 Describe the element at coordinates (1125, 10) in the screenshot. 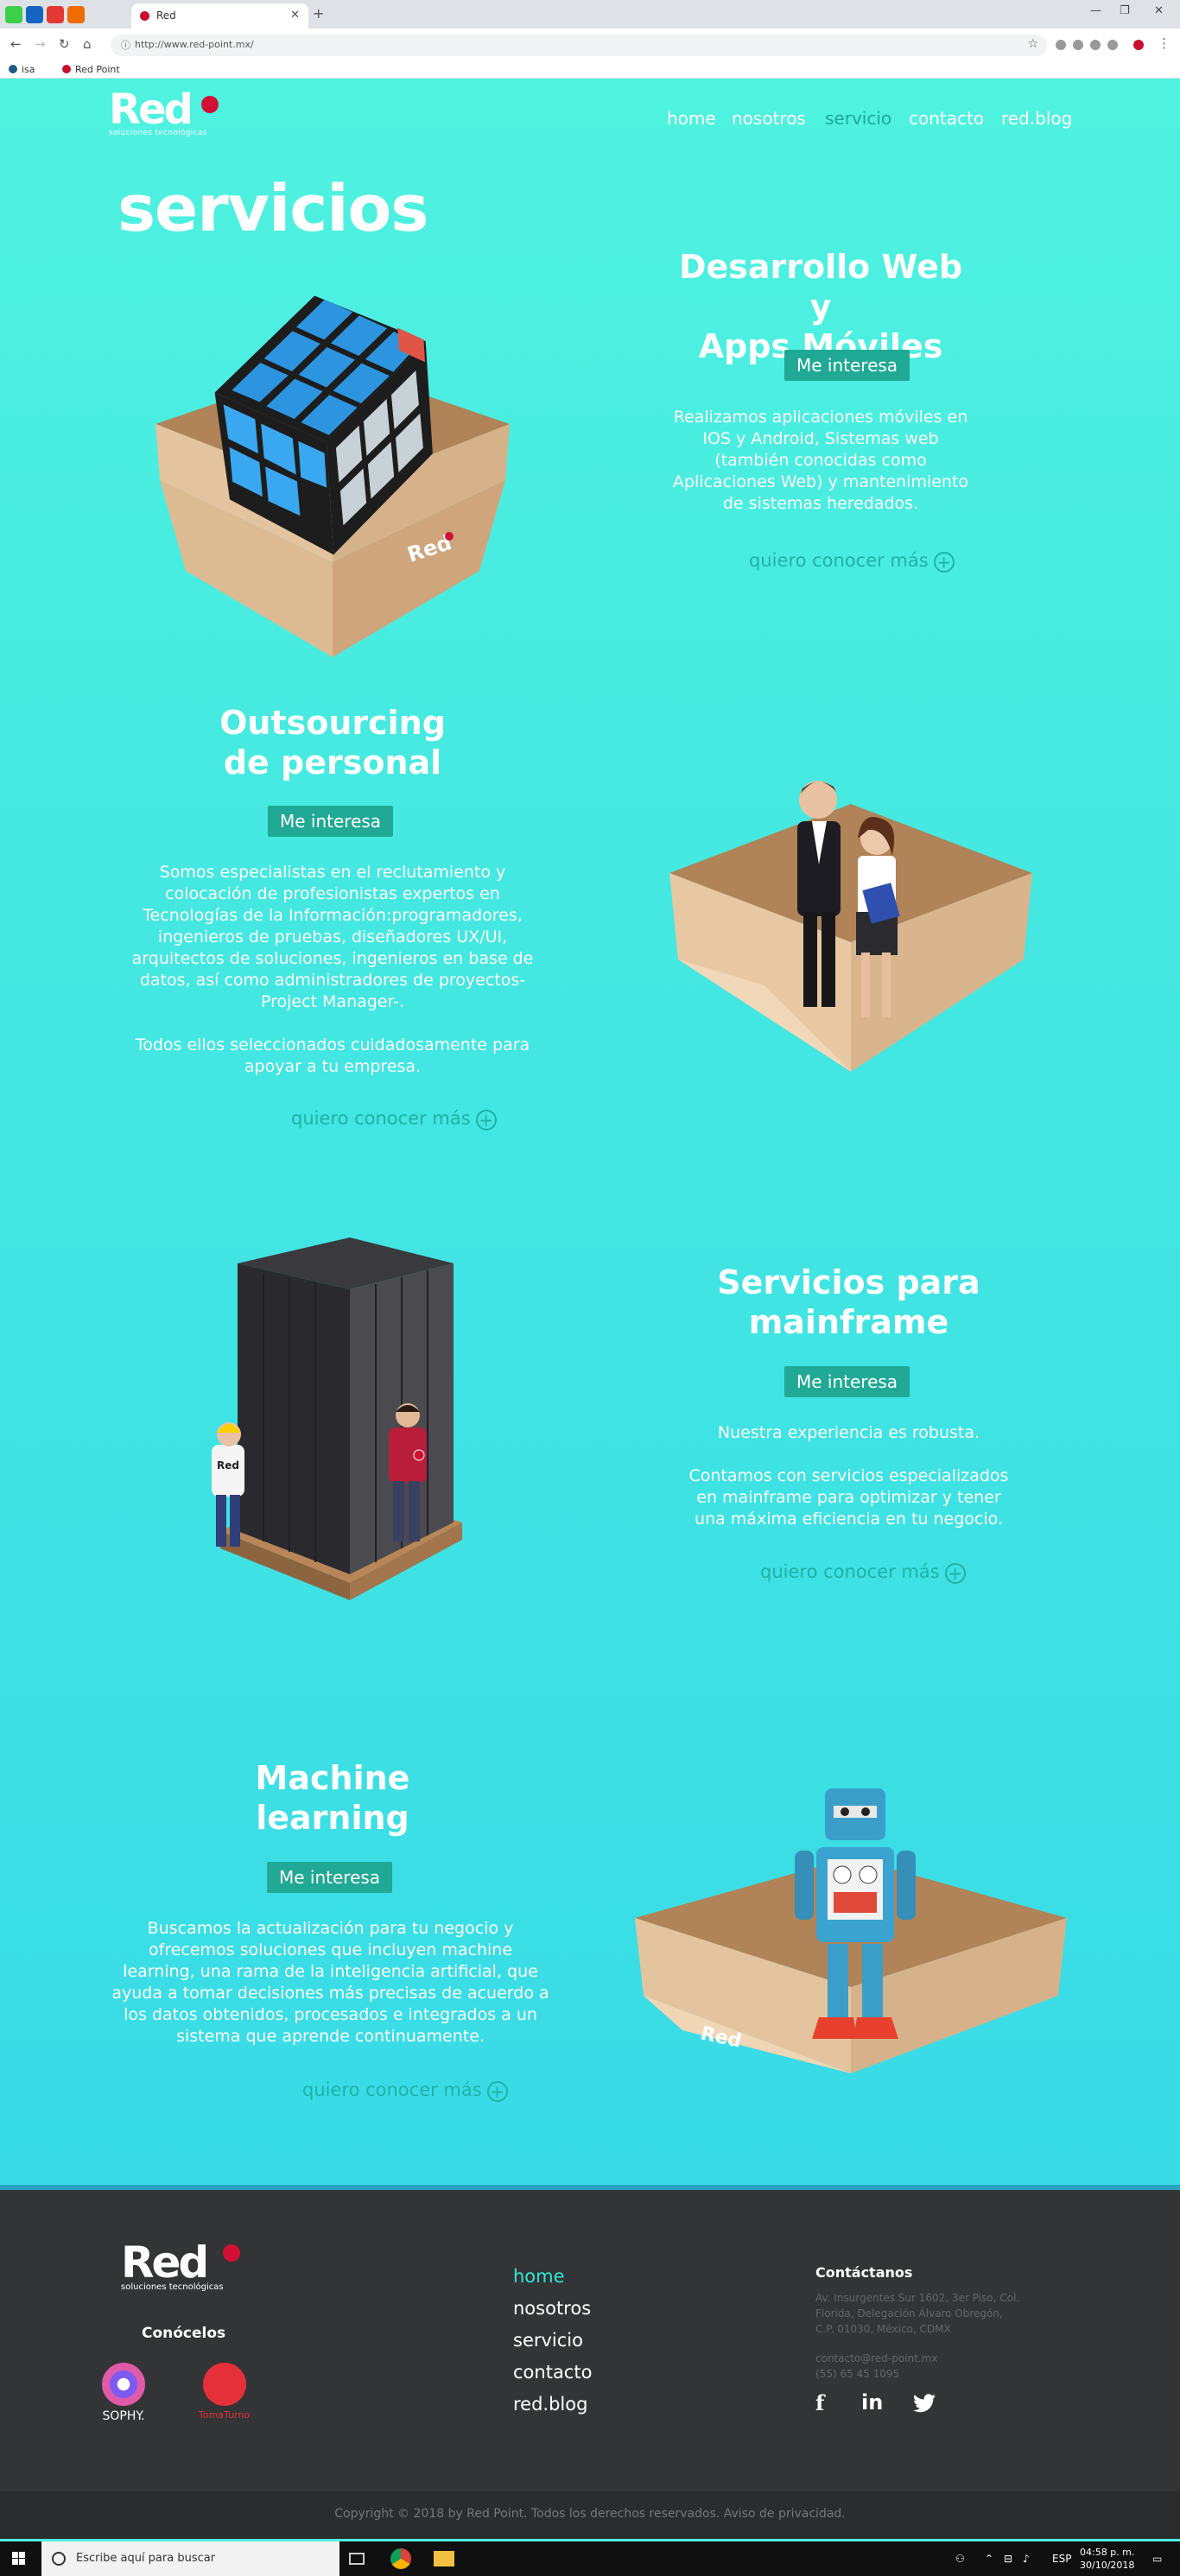

I see `maximize-icon: ❐` at that location.